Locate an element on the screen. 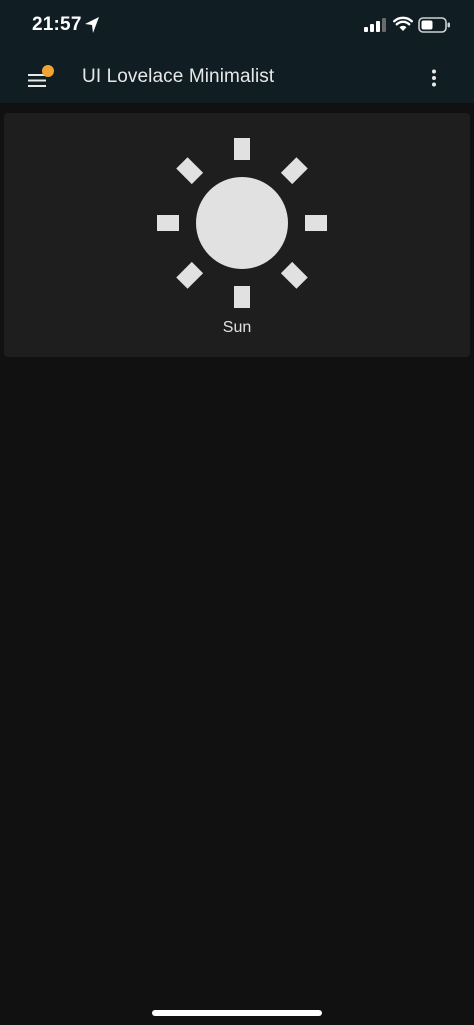 The width and height of the screenshot is (474, 1025). page-title: UI Lovelace Minimalist is located at coordinates (178, 76).